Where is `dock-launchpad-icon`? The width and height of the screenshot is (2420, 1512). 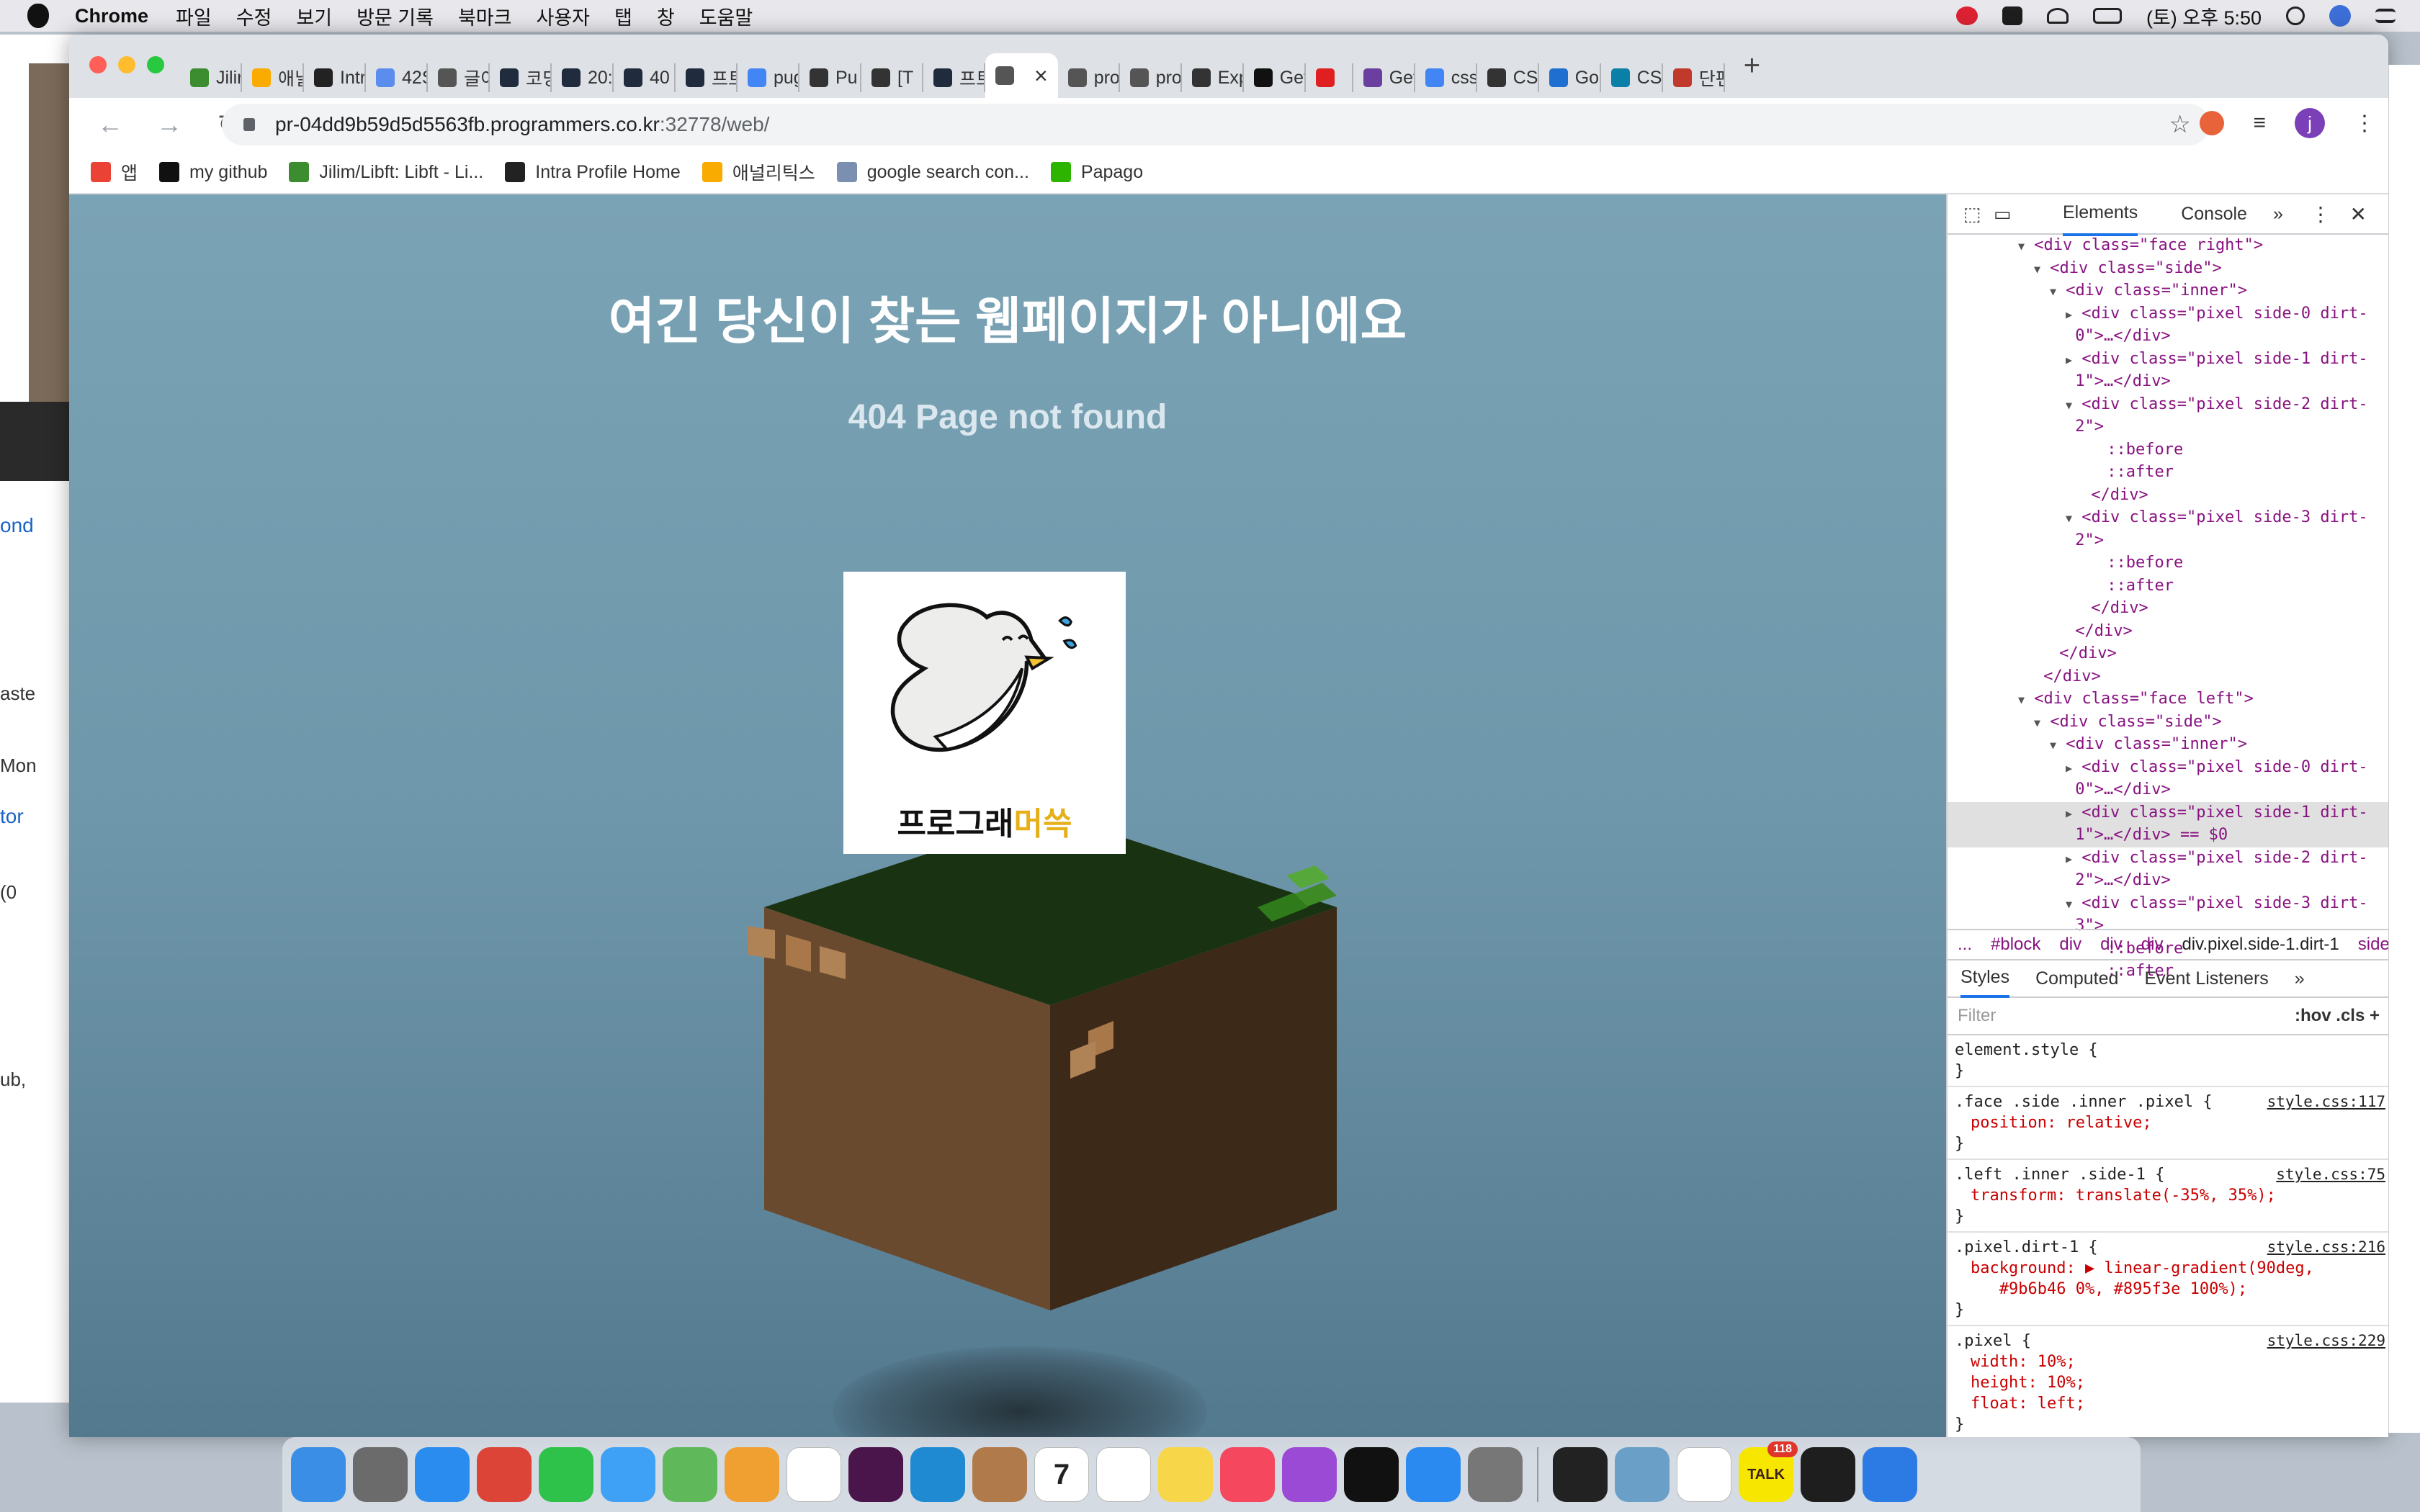
dock-launchpad-icon is located at coordinates (380, 1474).